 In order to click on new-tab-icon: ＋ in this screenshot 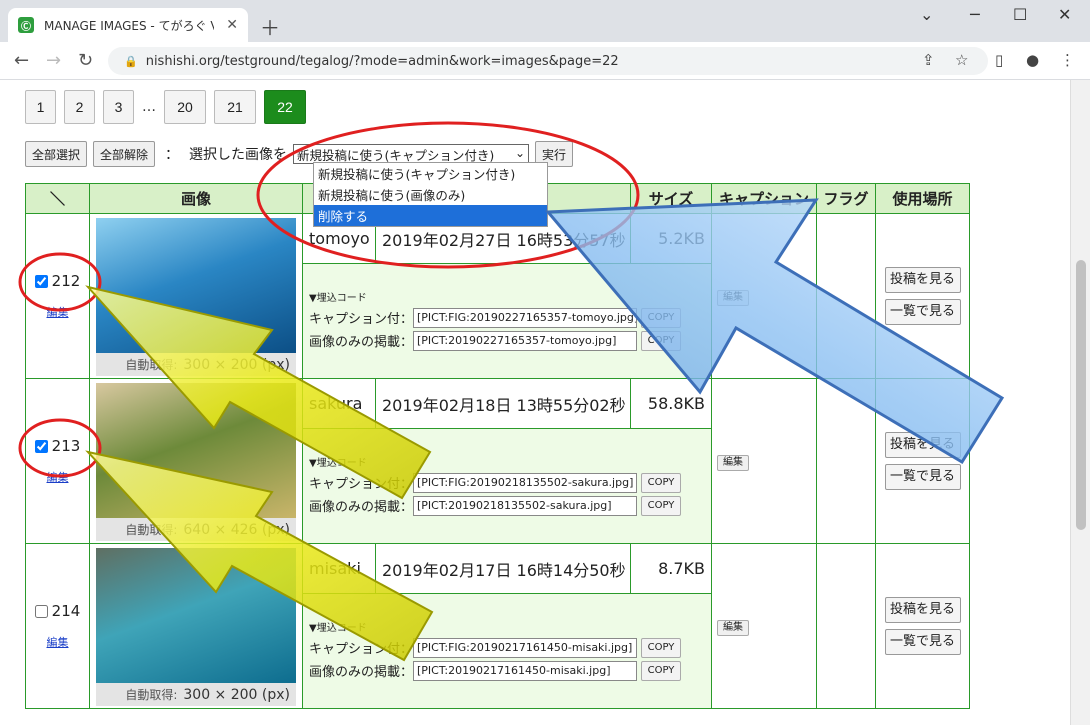, I will do `click(270, 26)`.